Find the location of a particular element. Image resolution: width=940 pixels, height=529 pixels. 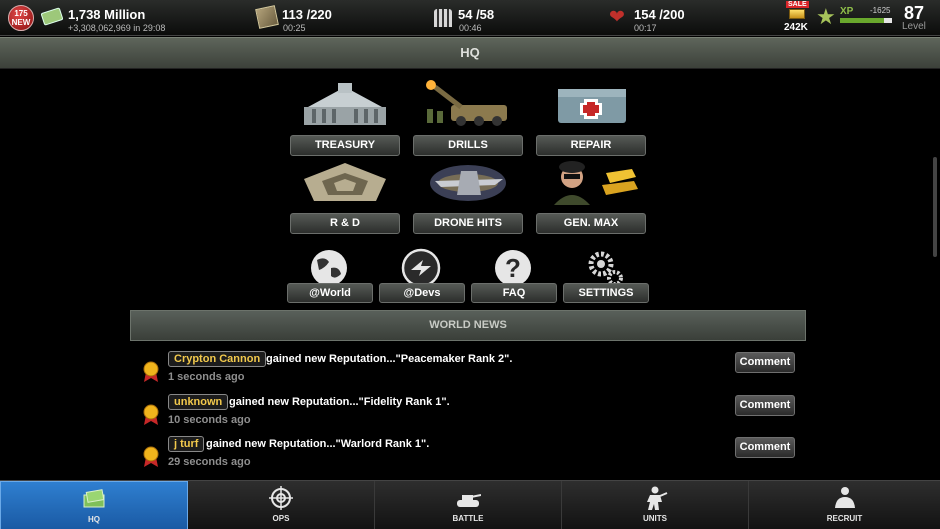

page-title-bar: HQ is located at coordinates (470, 53).